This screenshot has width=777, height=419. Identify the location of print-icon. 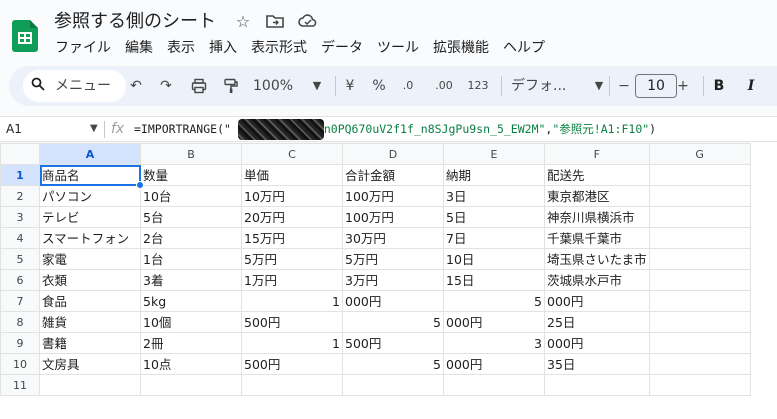
(199, 86).